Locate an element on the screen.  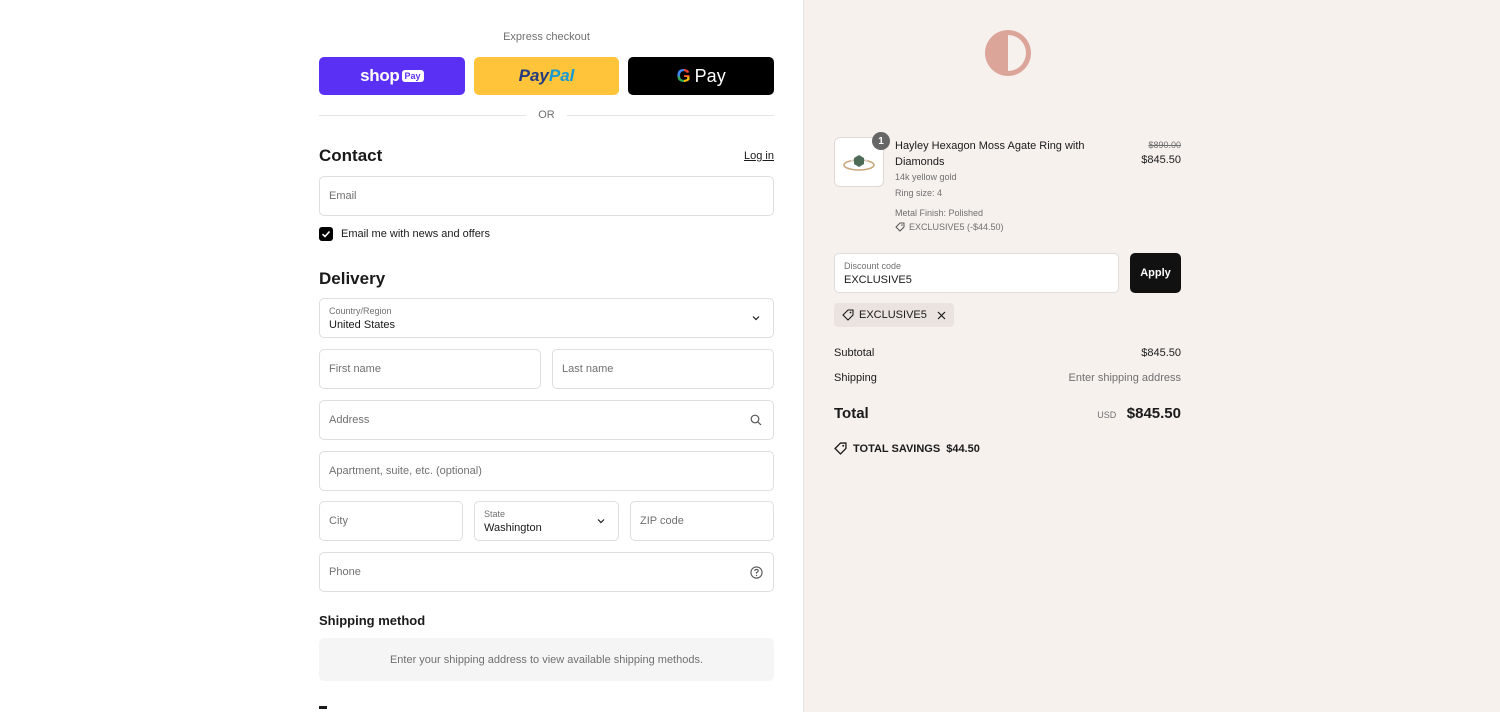
delivery-heading: Delivery is located at coordinates (352, 278).